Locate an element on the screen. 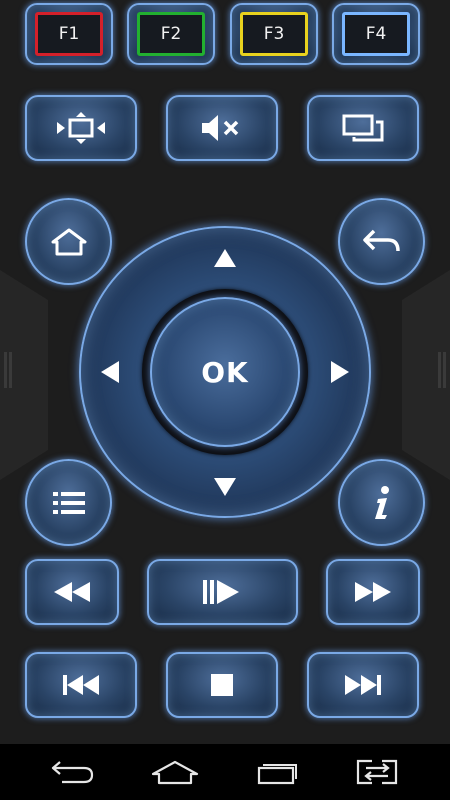 The image size is (450, 800). recent-apps-icon is located at coordinates (277, 774).